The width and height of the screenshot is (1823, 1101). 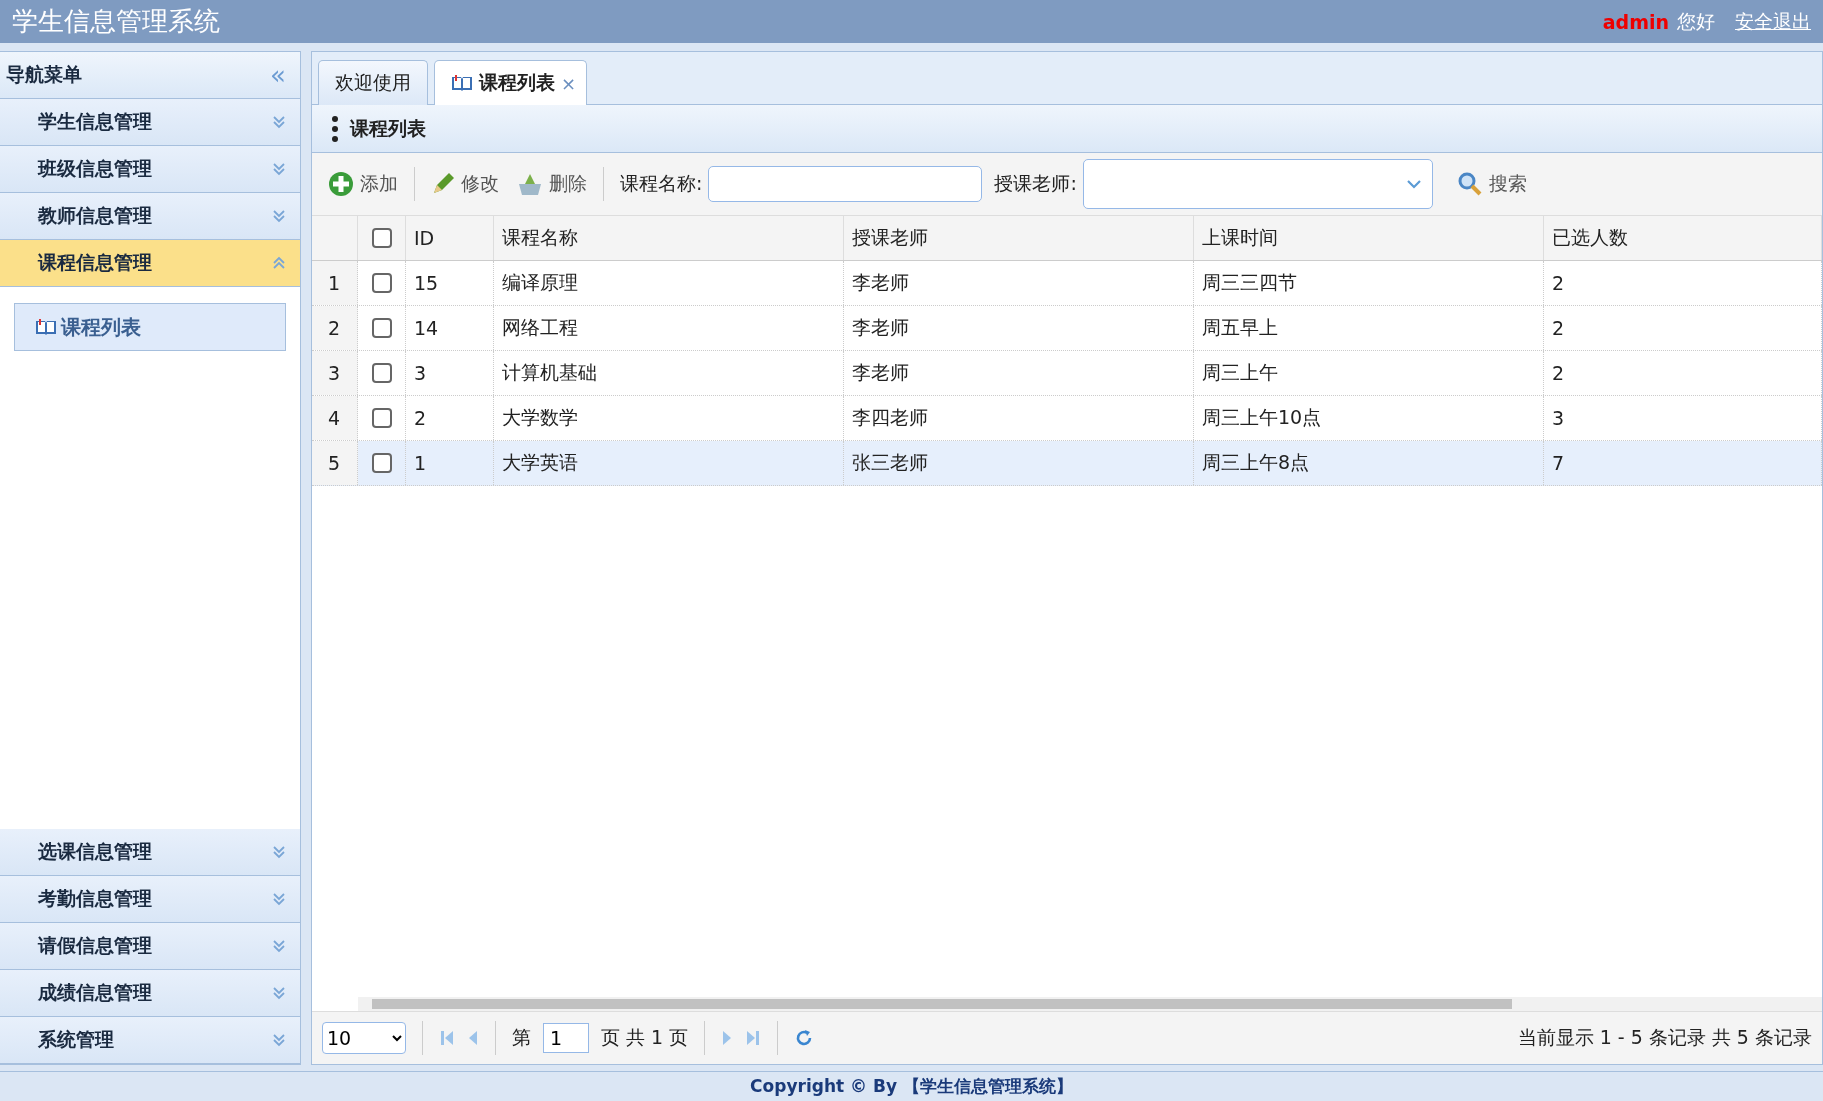 I want to click on greeting-text: 您好, so click(x=1696, y=21).